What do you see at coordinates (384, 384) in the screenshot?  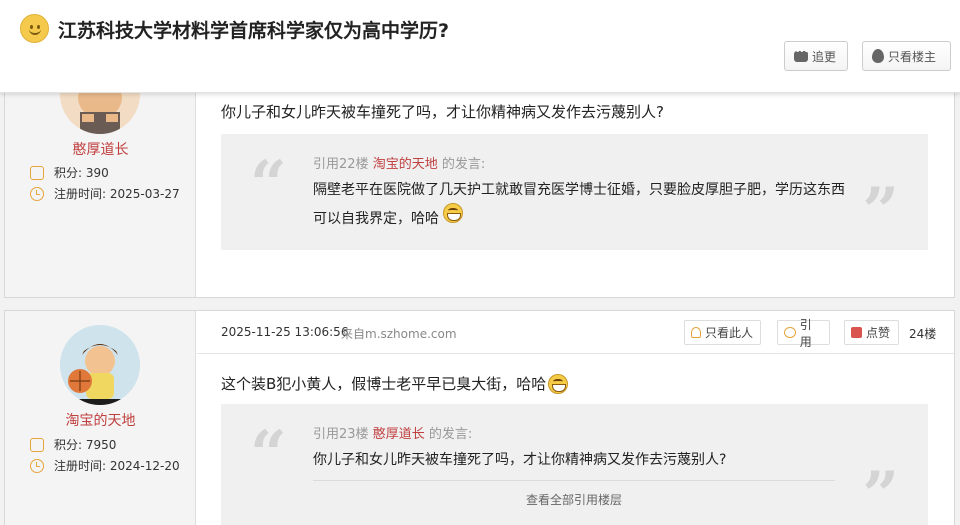 I see `post-content-text: 这个装B犯小黄人，假博士老平早已臭大街，哈哈` at bounding box center [384, 384].